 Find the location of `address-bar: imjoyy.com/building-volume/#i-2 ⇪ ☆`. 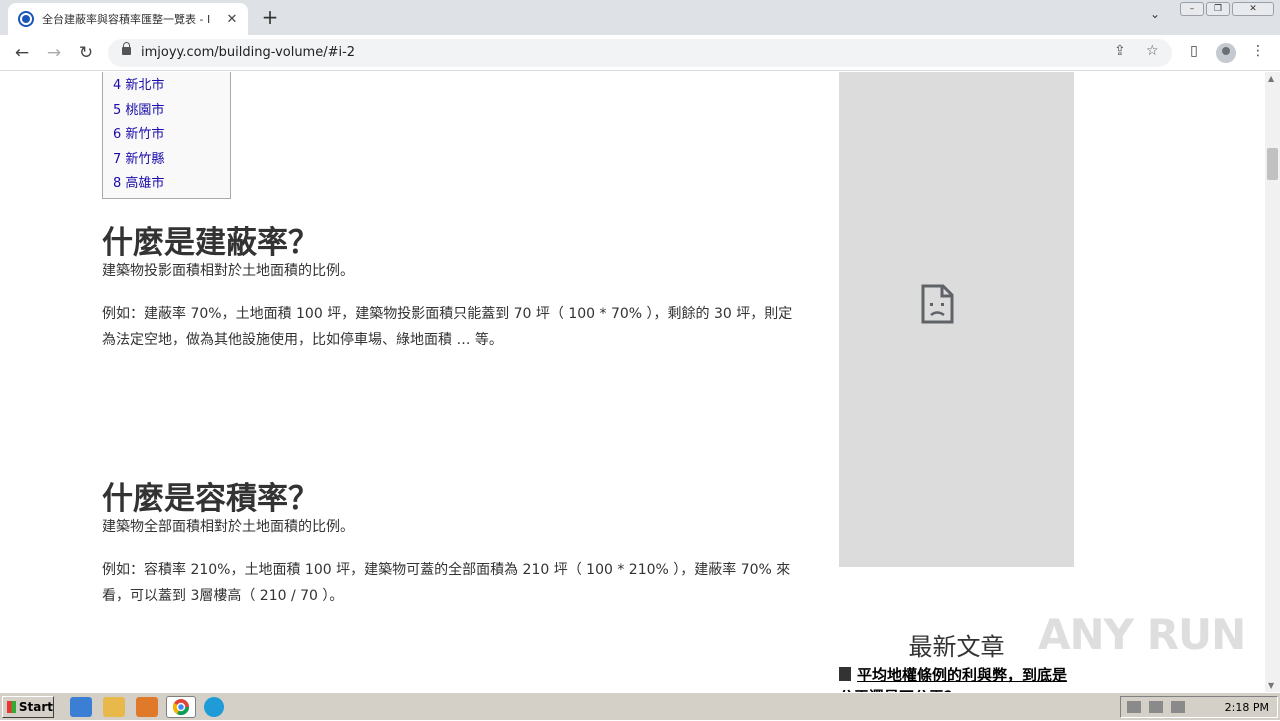

address-bar: imjoyy.com/building-volume/#i-2 ⇪ ☆ is located at coordinates (640, 53).